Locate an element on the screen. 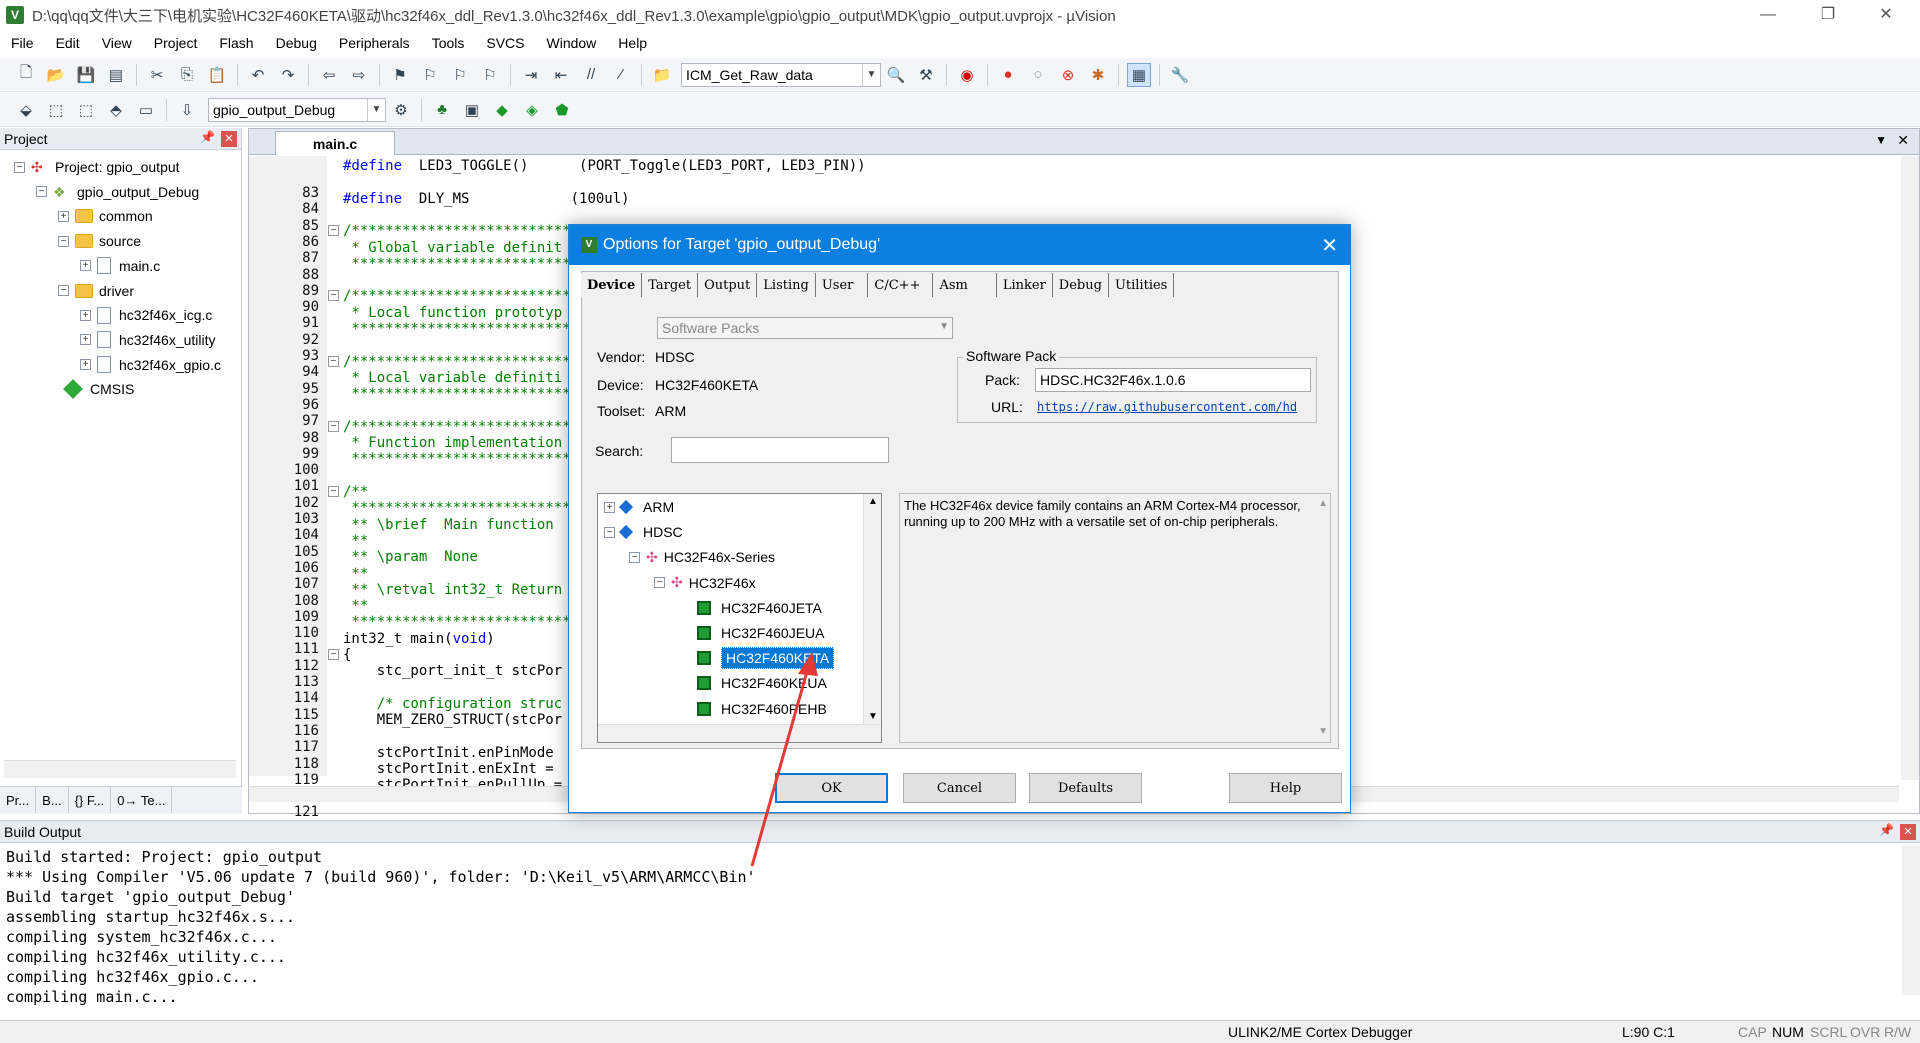 The width and height of the screenshot is (1920, 1043). editor-vscrollbar is located at coordinates (1910, 468).